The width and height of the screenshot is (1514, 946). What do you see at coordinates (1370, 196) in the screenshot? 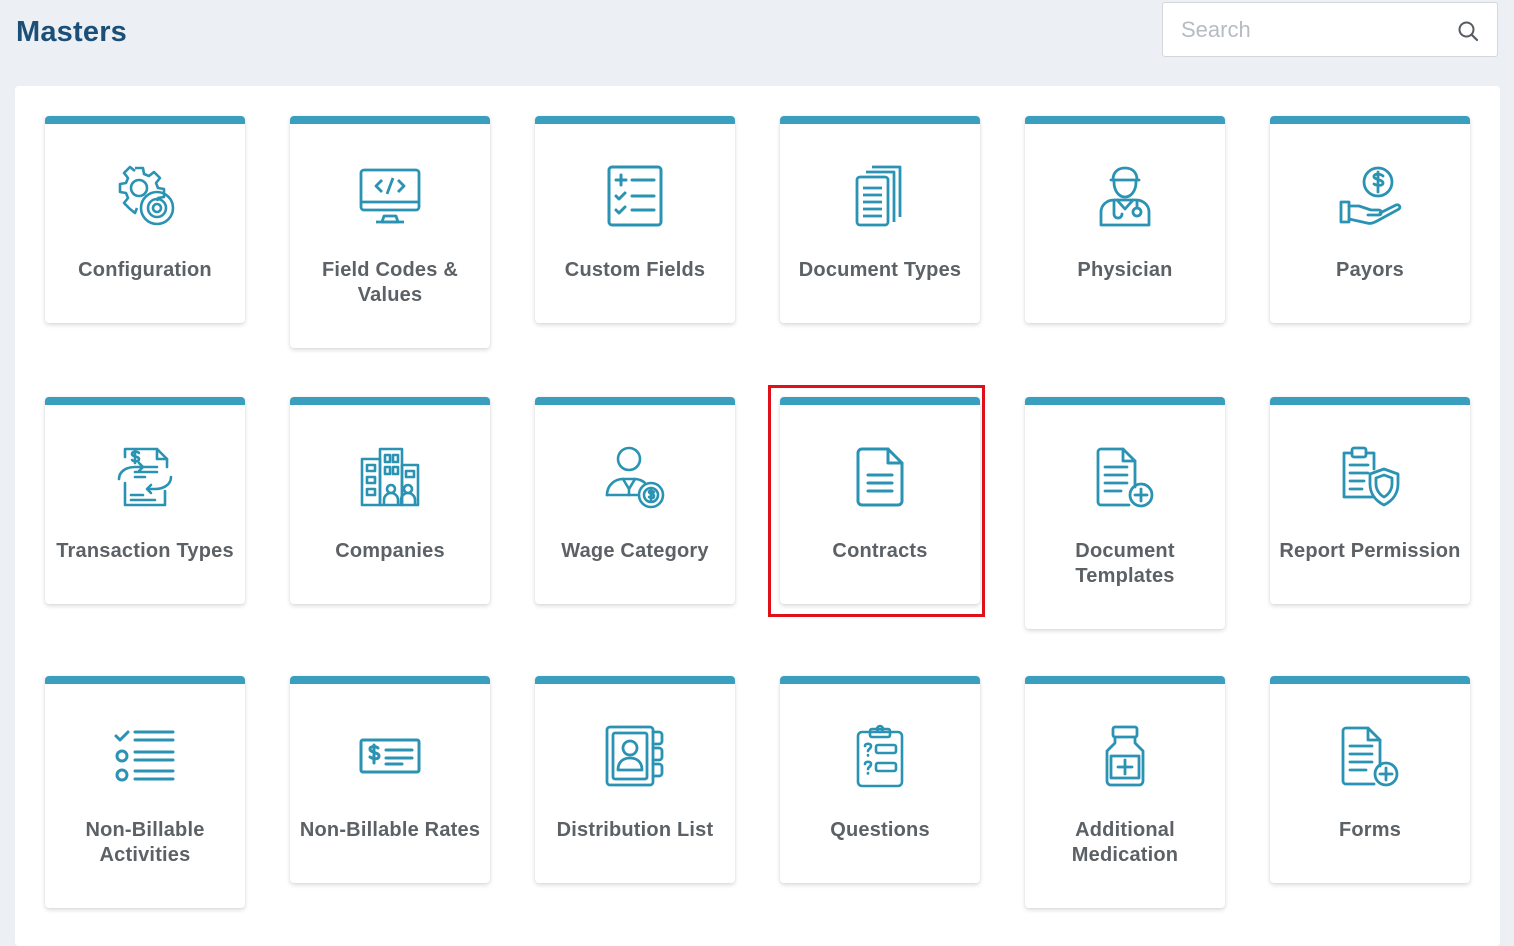
I see `hand-dollar-icon` at bounding box center [1370, 196].